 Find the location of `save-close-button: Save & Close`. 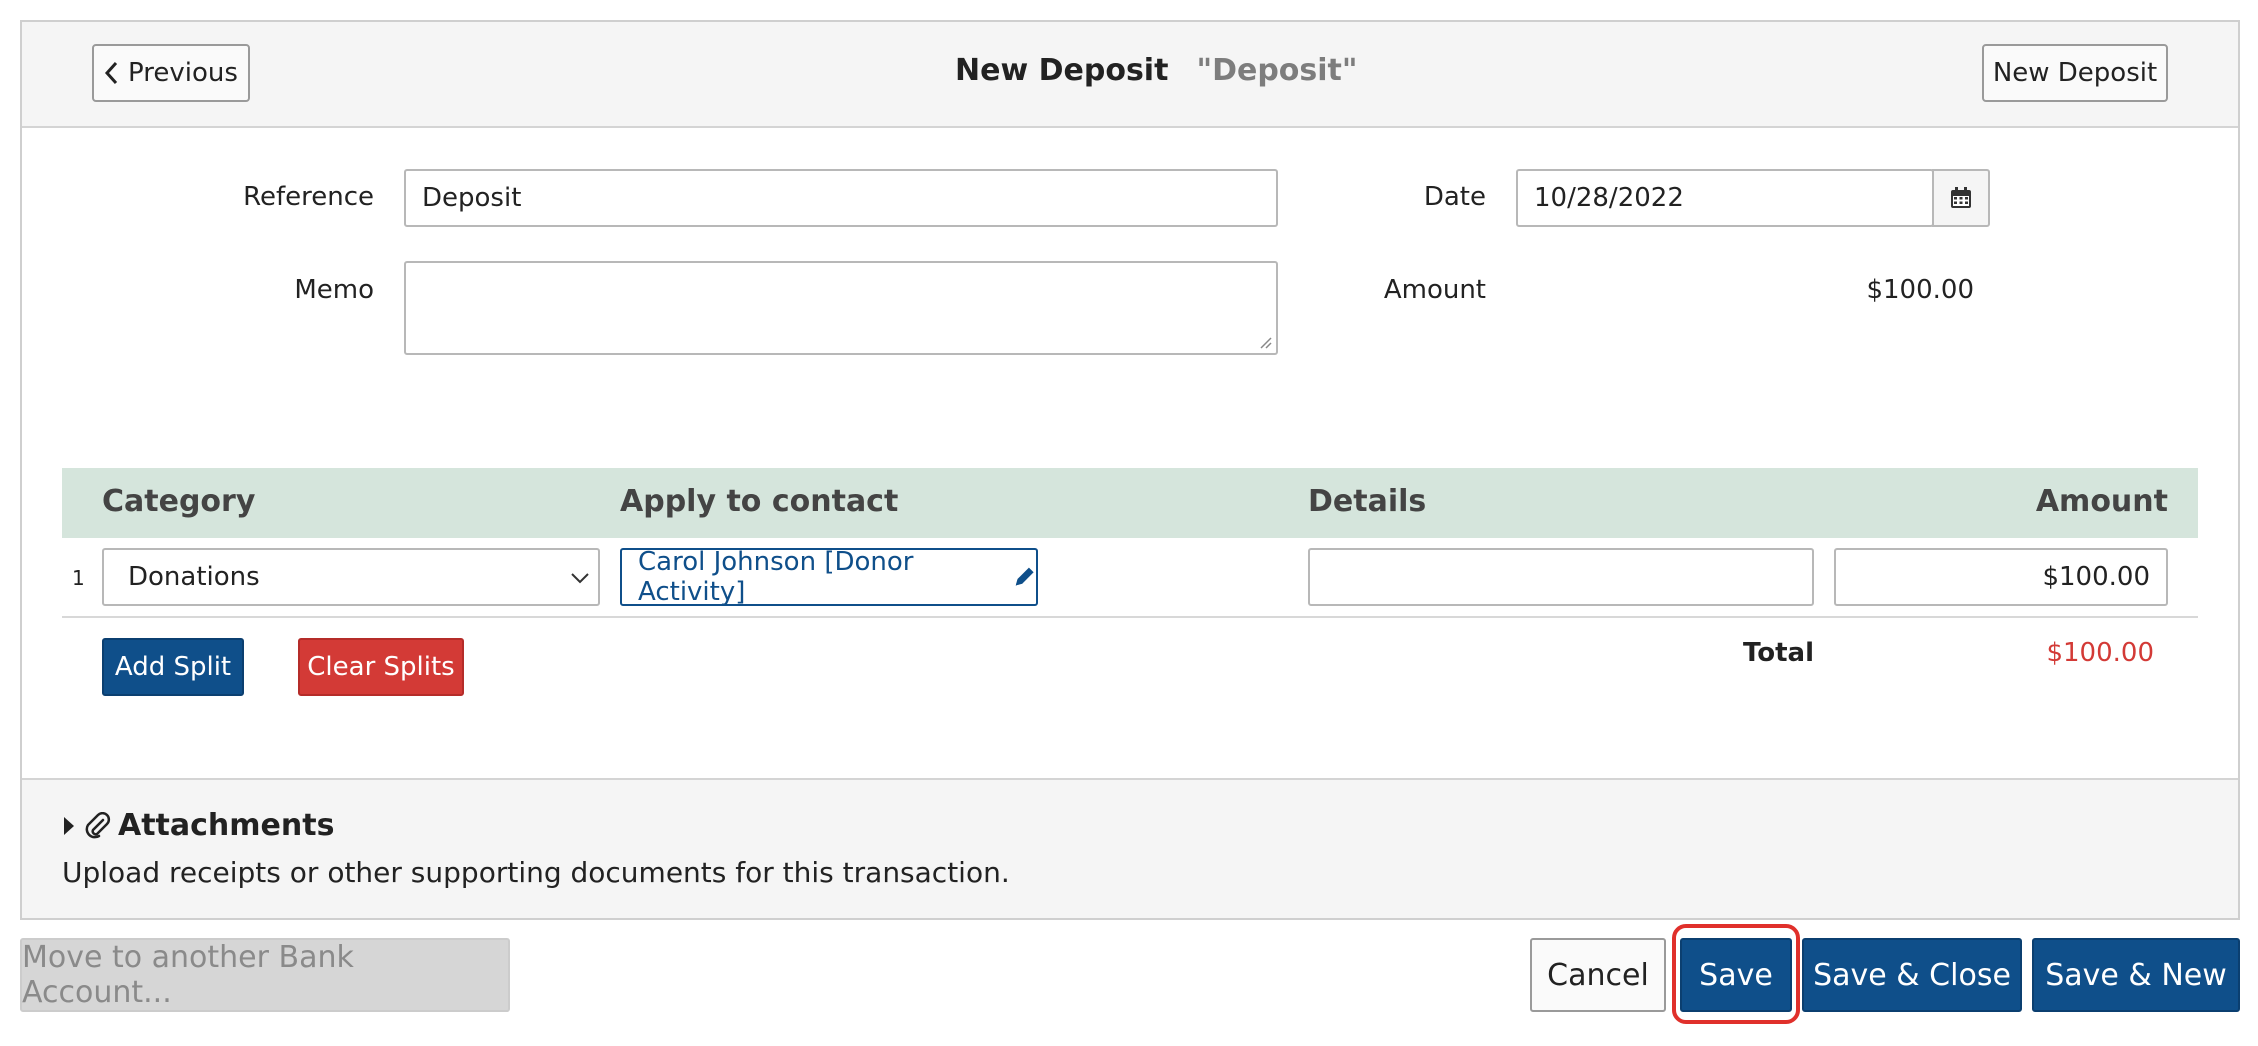

save-close-button: Save & Close is located at coordinates (1912, 975).